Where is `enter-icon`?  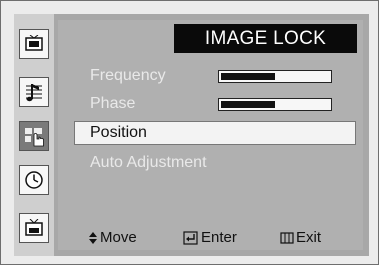 enter-icon is located at coordinates (190, 237).